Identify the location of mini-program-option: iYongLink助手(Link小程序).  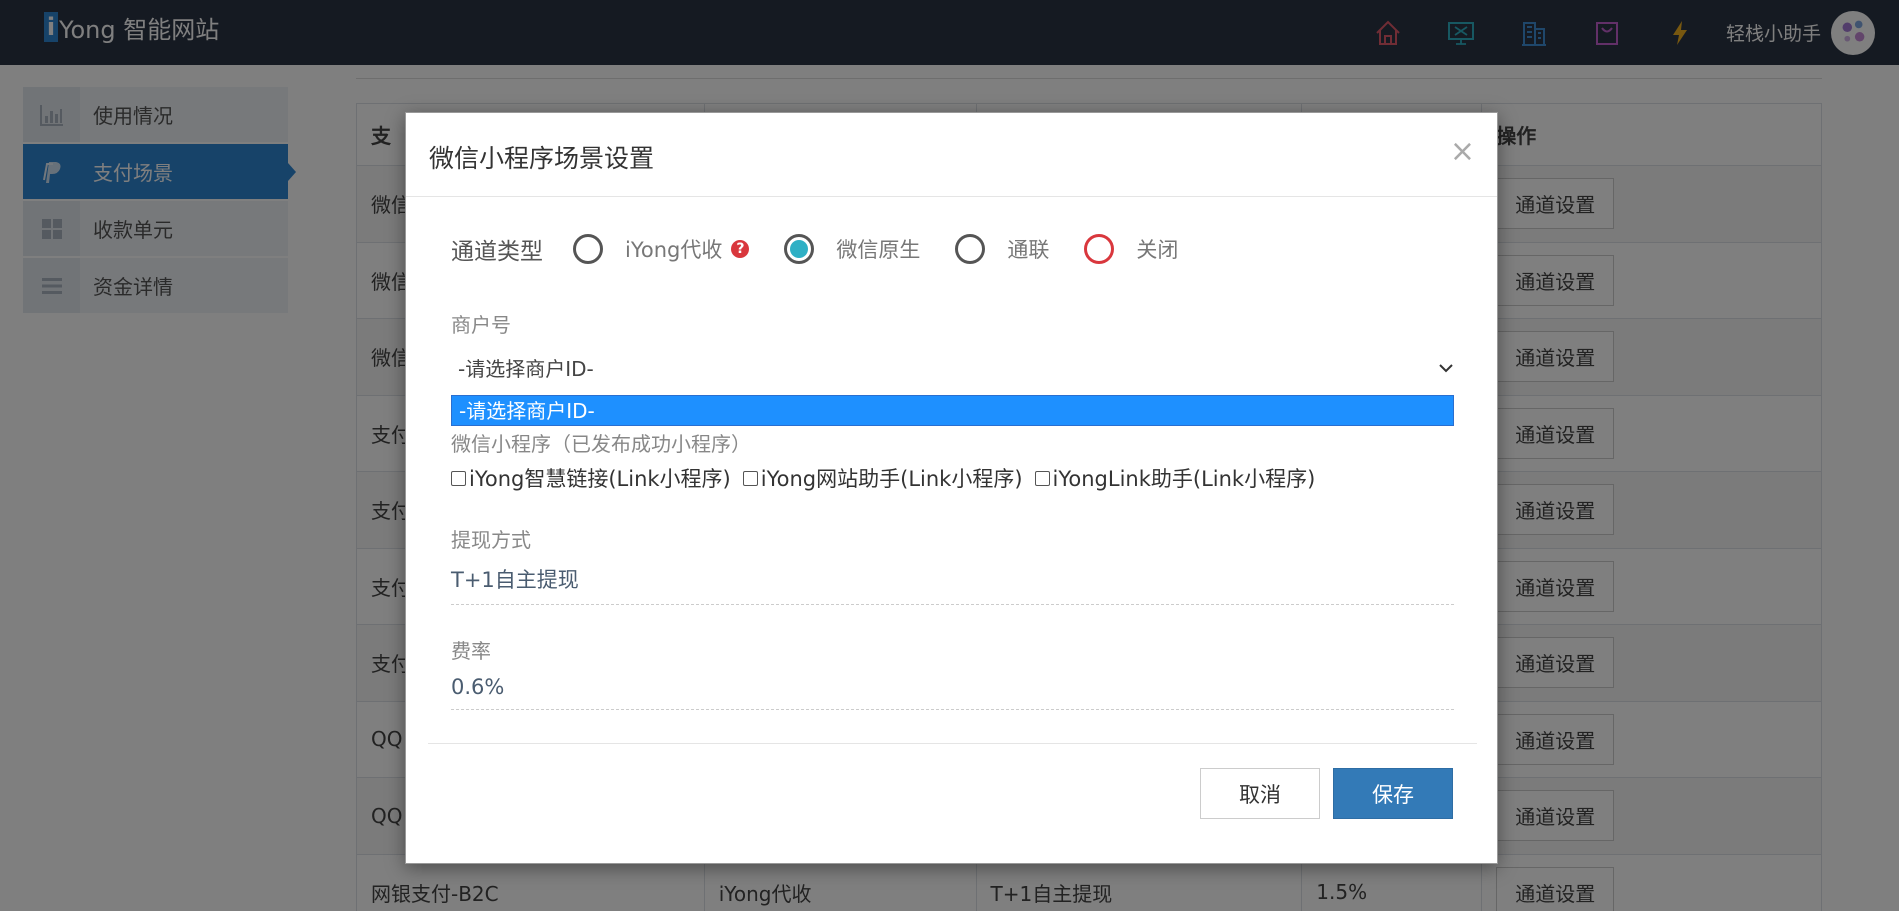
(1175, 478).